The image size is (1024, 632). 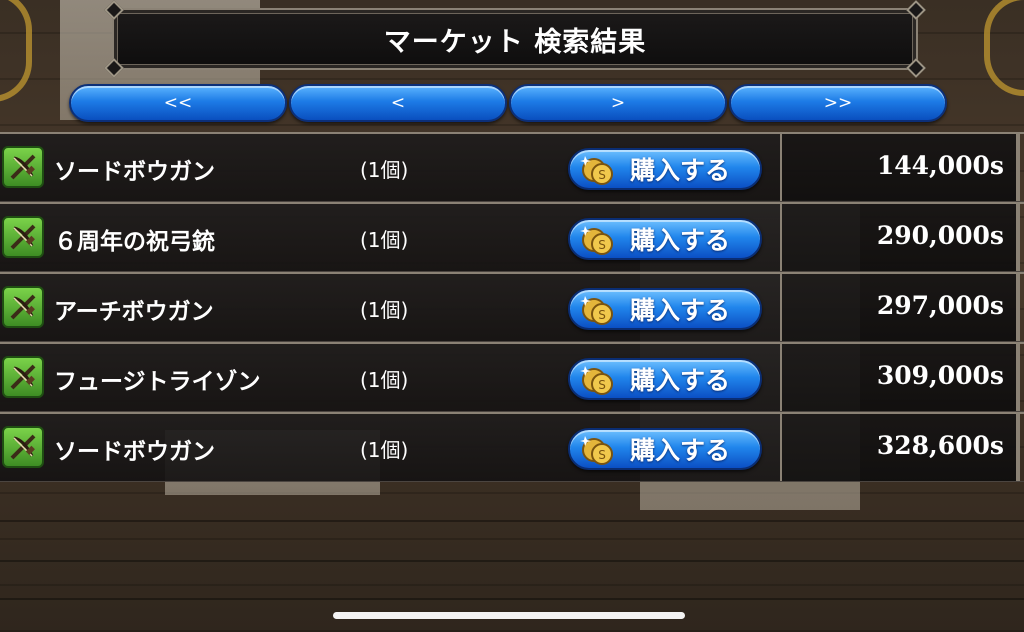 I want to click on item-panel: ６周年の祝弓銃 (1個) S 購入する, so click(x=390, y=237).